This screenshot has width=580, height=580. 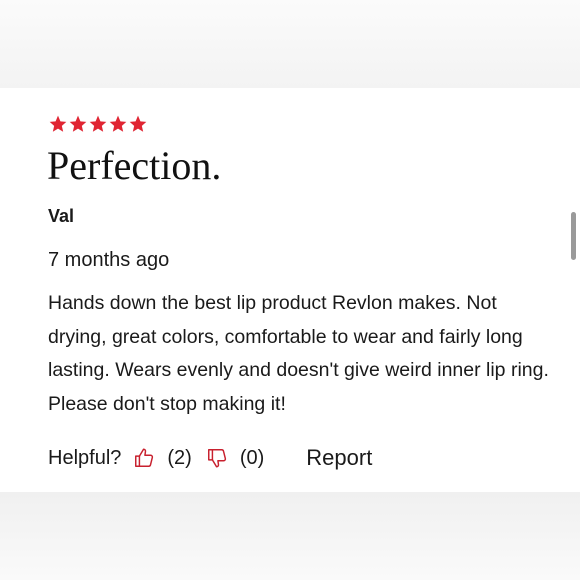 I want to click on helpful-no-button: (0), so click(x=256, y=458).